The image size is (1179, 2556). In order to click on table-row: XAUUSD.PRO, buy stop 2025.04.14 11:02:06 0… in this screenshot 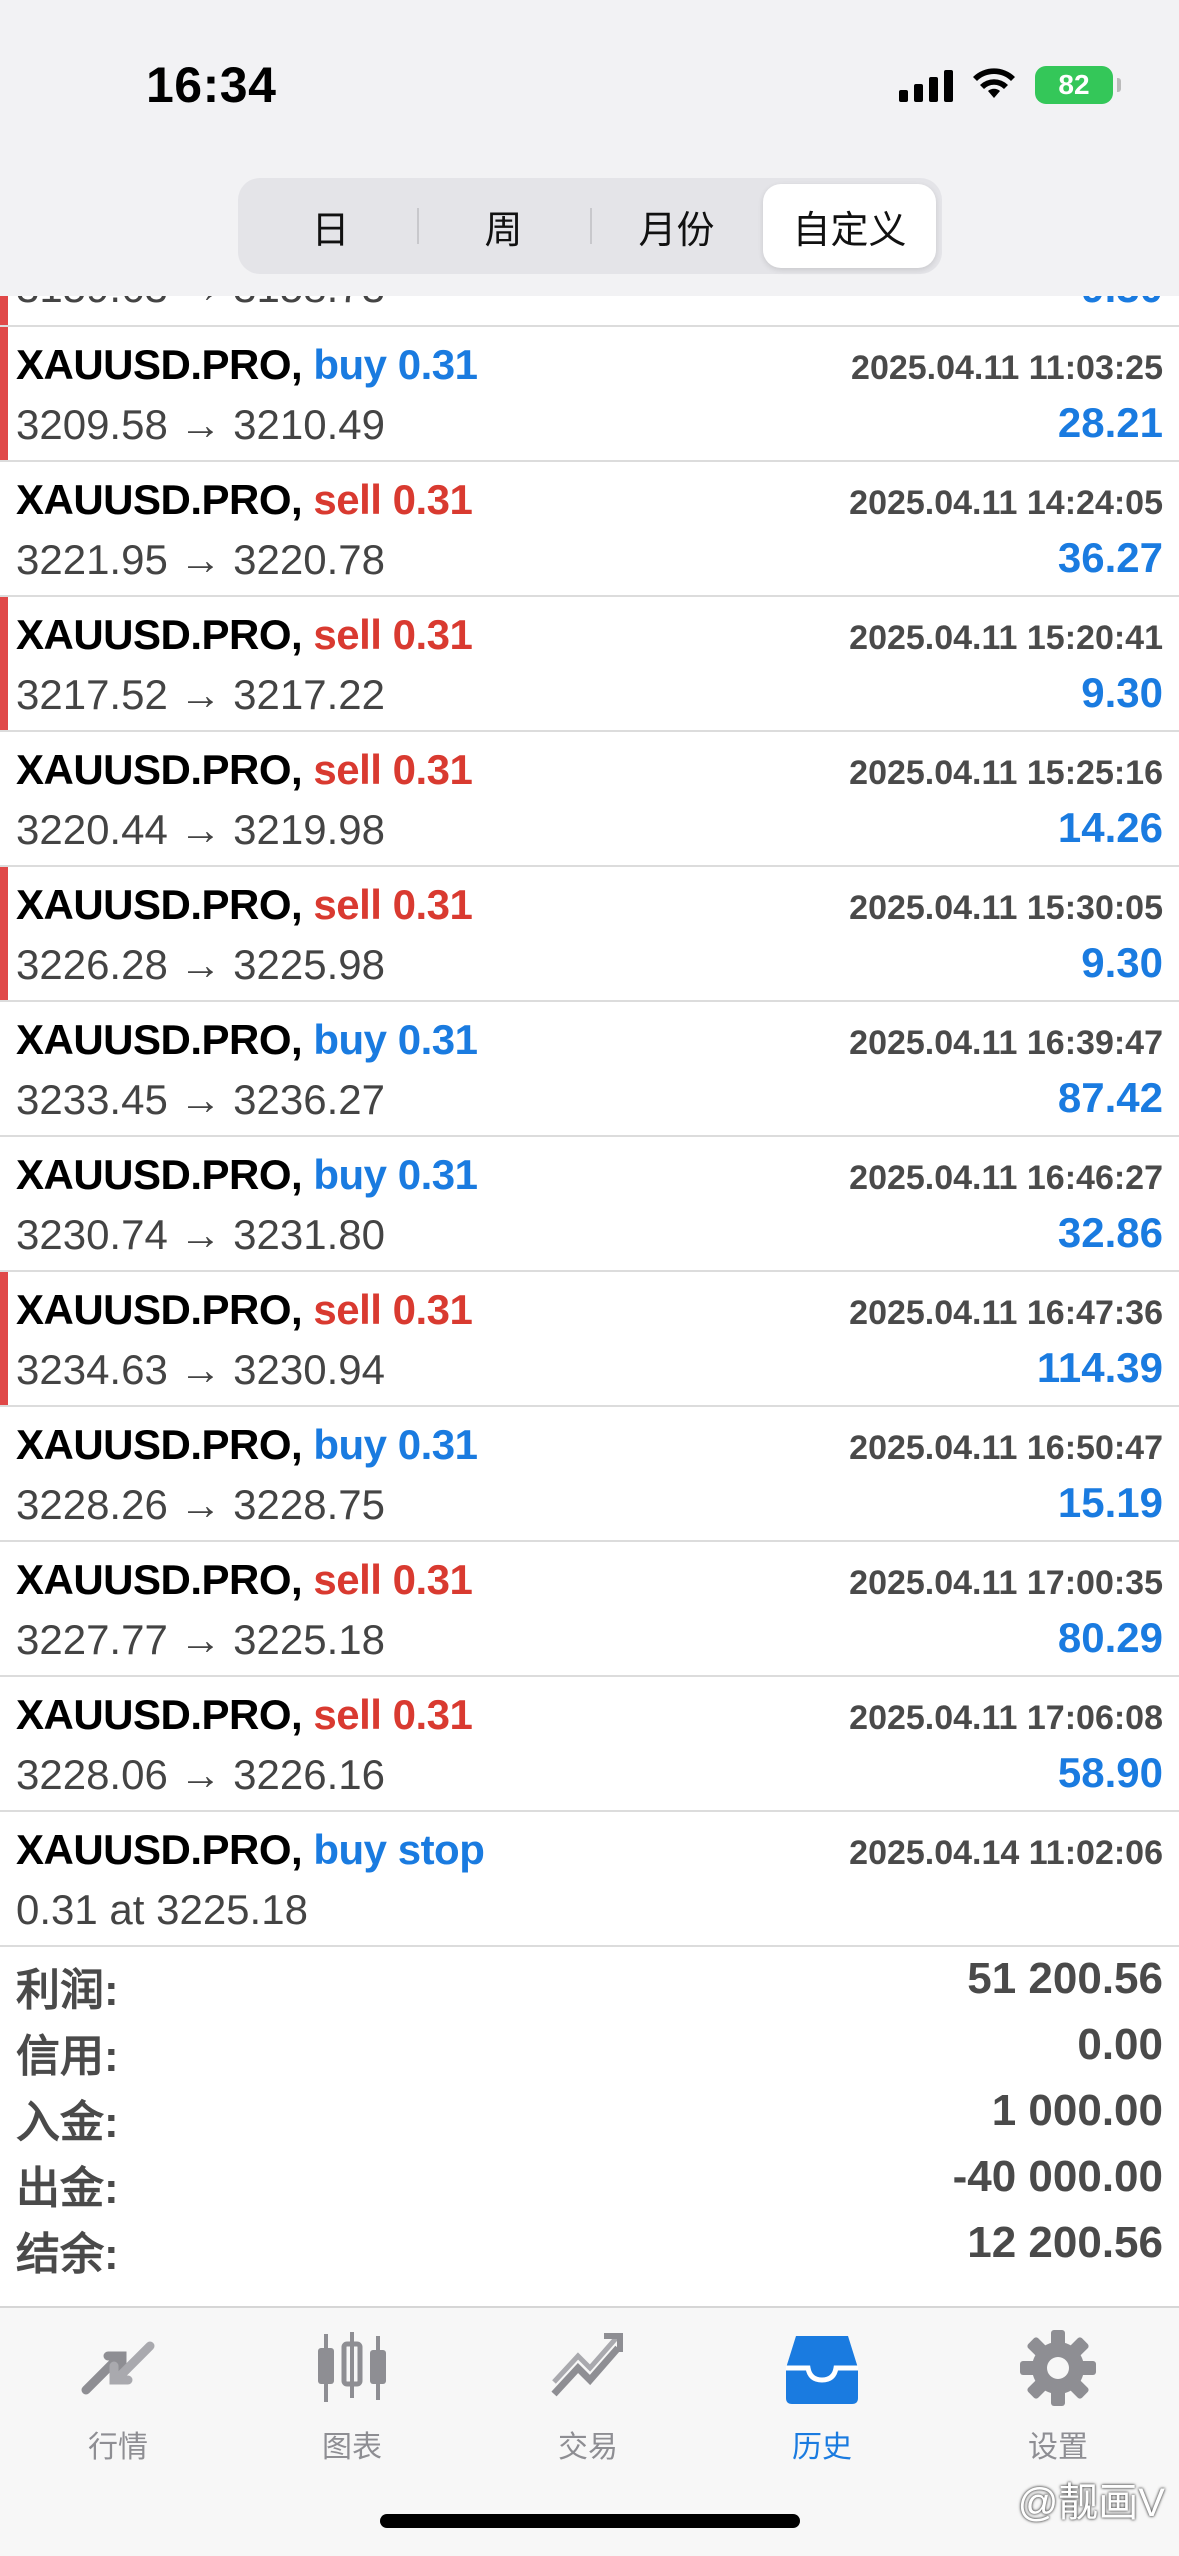, I will do `click(589, 1879)`.